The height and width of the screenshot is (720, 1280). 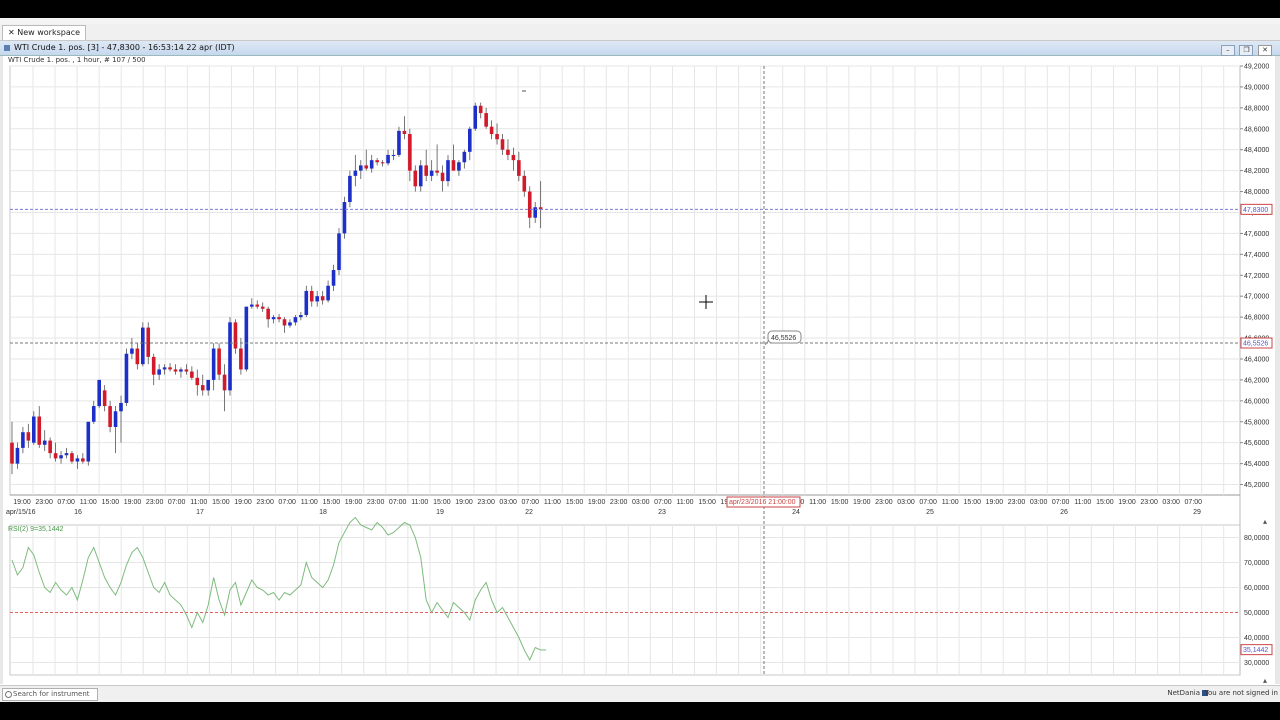 What do you see at coordinates (1256, 563) in the screenshot?
I see `rsi-tick-label: 70,0000` at bounding box center [1256, 563].